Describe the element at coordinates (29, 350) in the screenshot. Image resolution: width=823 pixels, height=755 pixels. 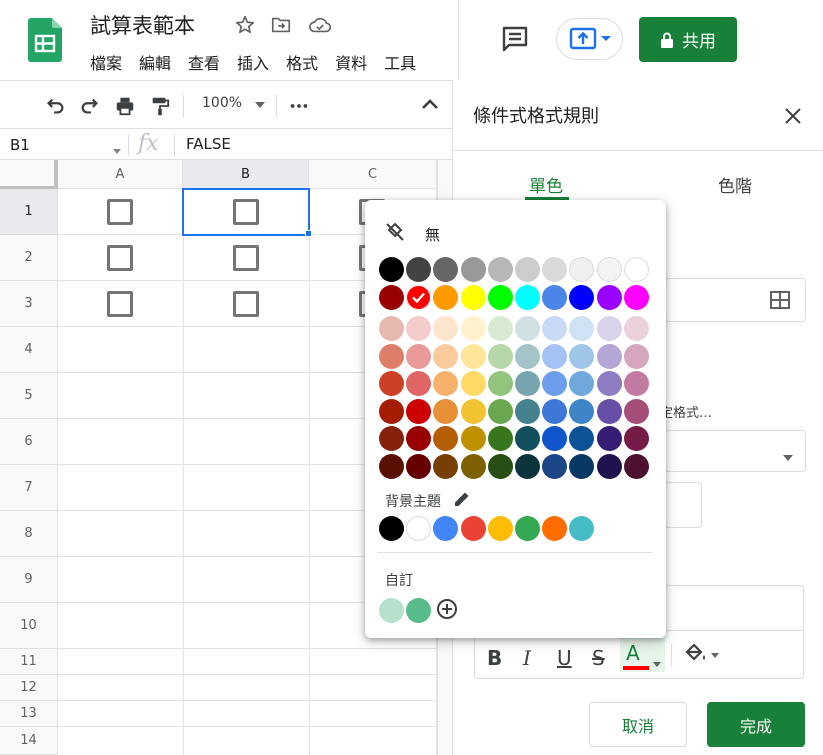
I see `row-header: 4` at that location.